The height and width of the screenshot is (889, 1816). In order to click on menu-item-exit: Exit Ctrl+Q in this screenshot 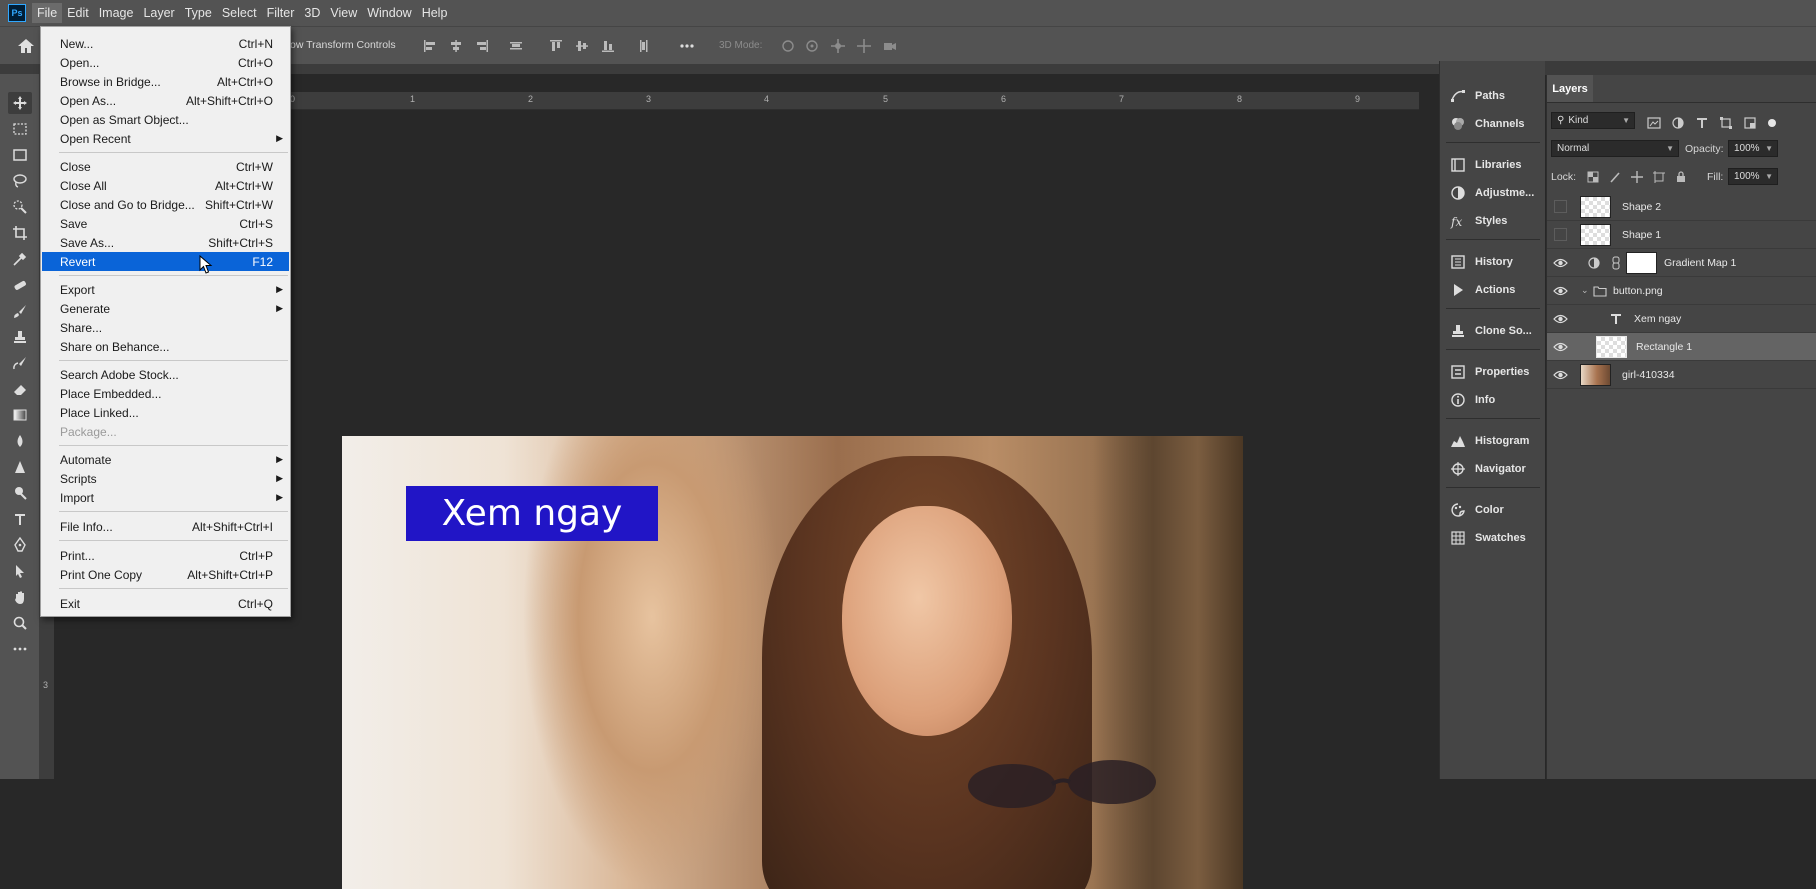, I will do `click(165, 603)`.